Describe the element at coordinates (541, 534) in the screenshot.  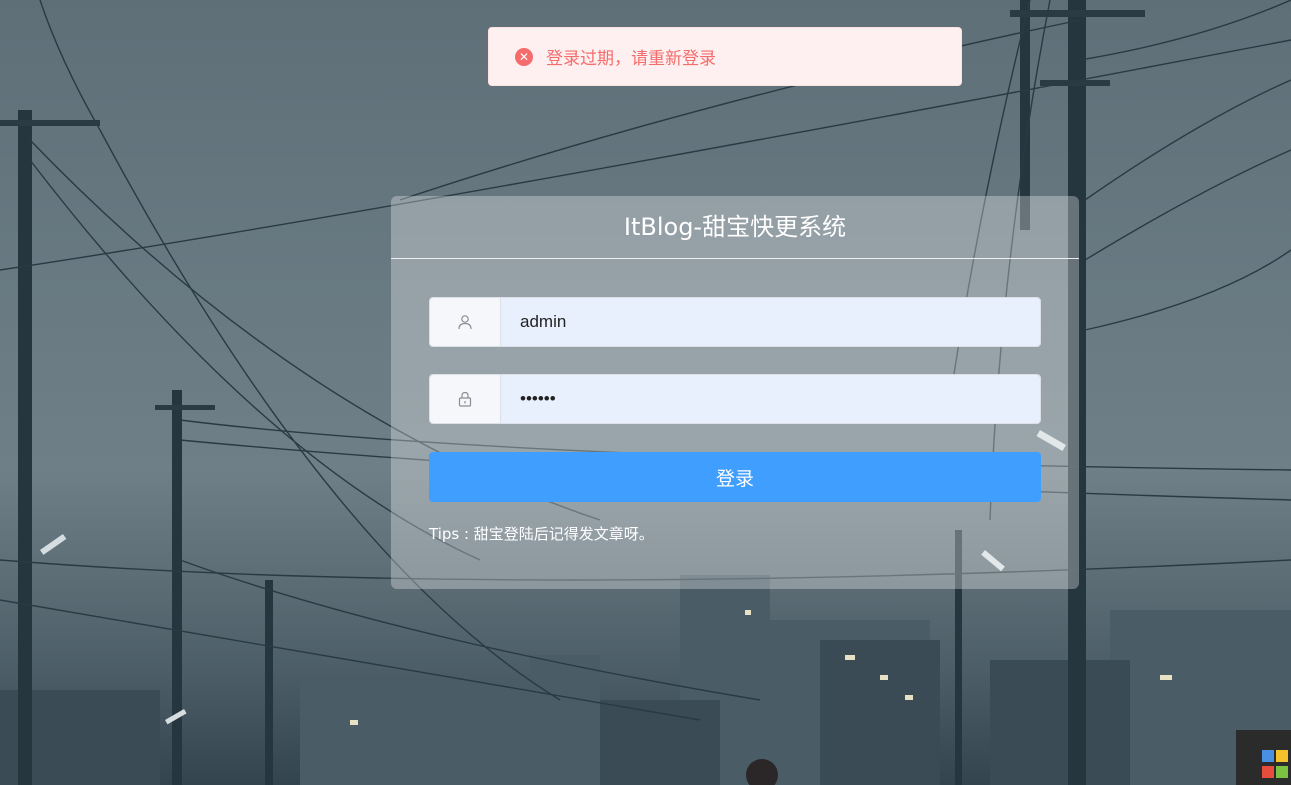
I see `tips-text: Tips : 甜宝登陆后记得发文章呀。` at that location.